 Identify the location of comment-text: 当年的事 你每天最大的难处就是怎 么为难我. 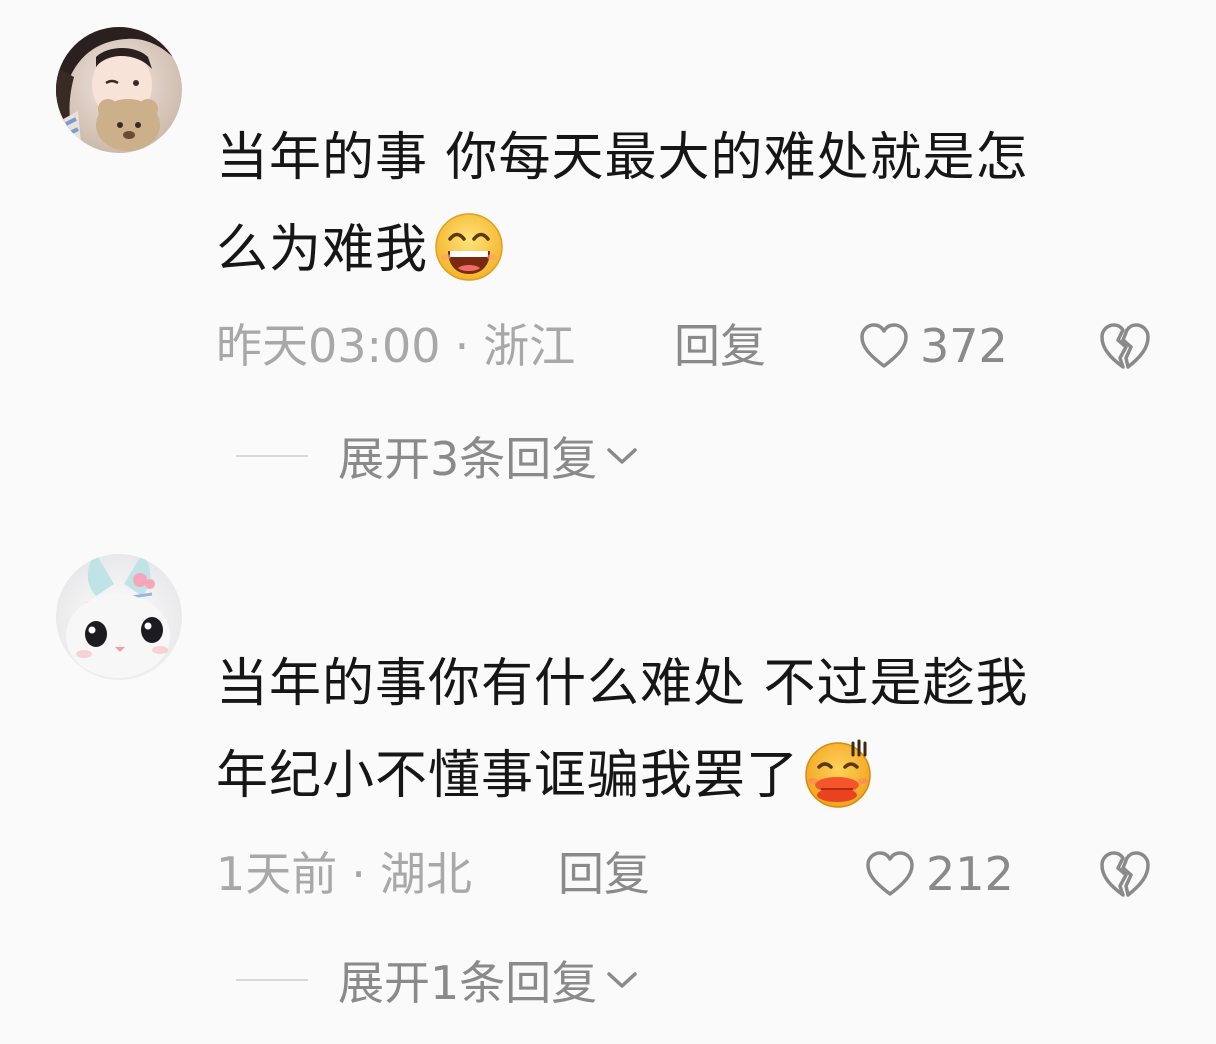
(681, 204).